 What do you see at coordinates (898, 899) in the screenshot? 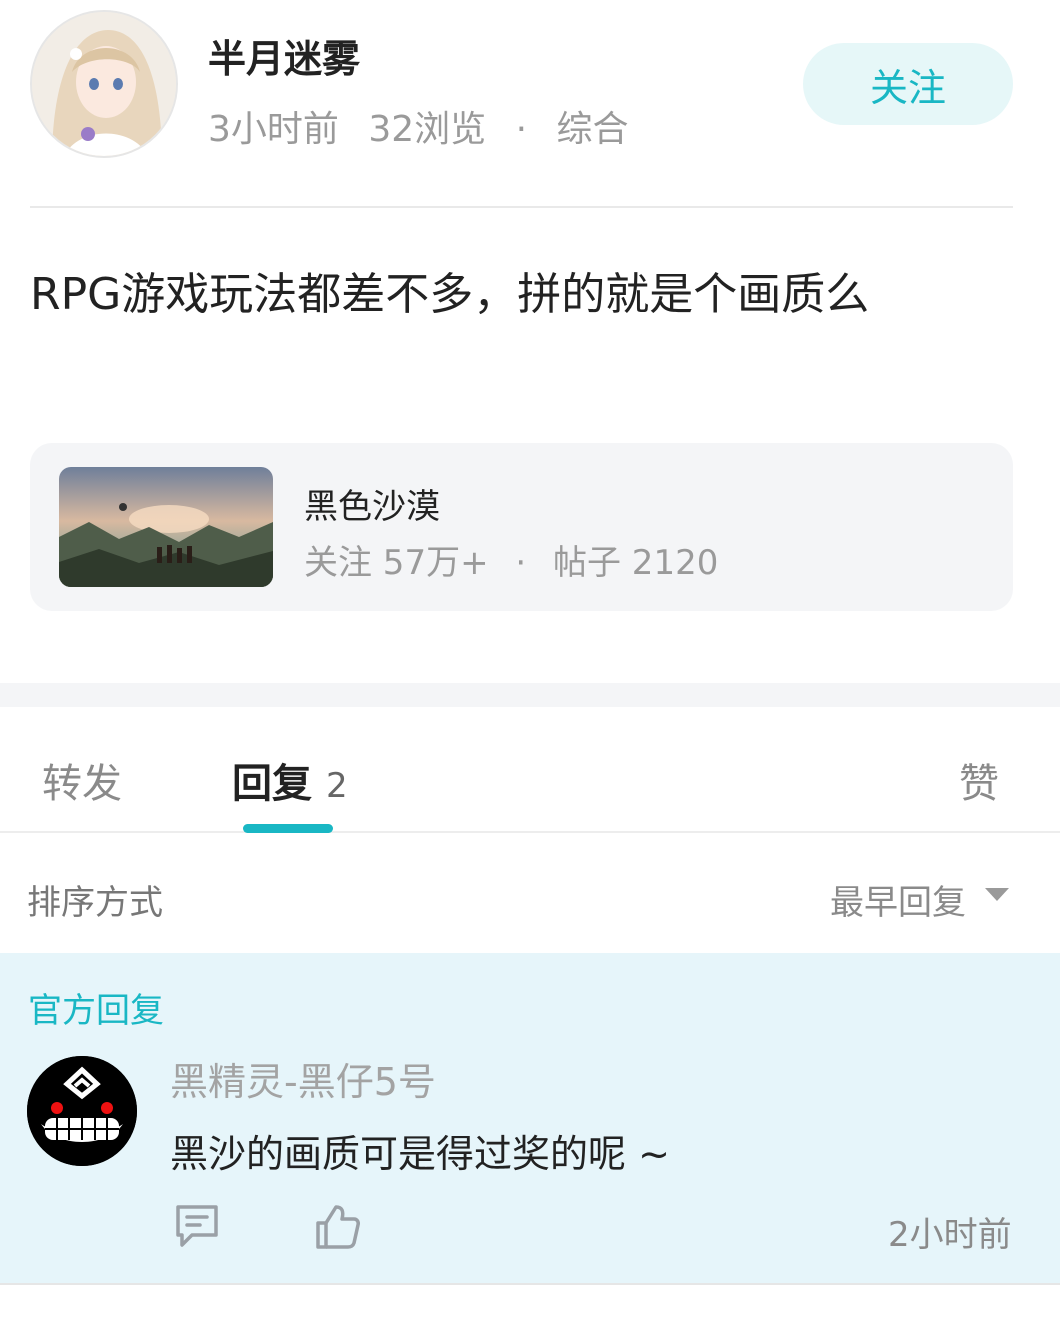
I see `sort-dropdown: 最早回复` at bounding box center [898, 899].